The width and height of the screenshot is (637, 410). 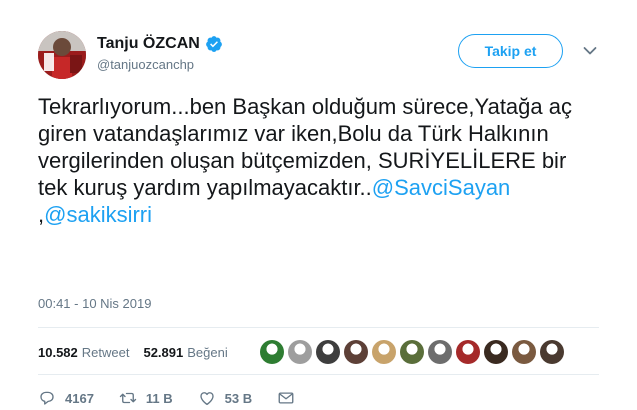 What do you see at coordinates (206, 399) in the screenshot?
I see `heart-icon` at bounding box center [206, 399].